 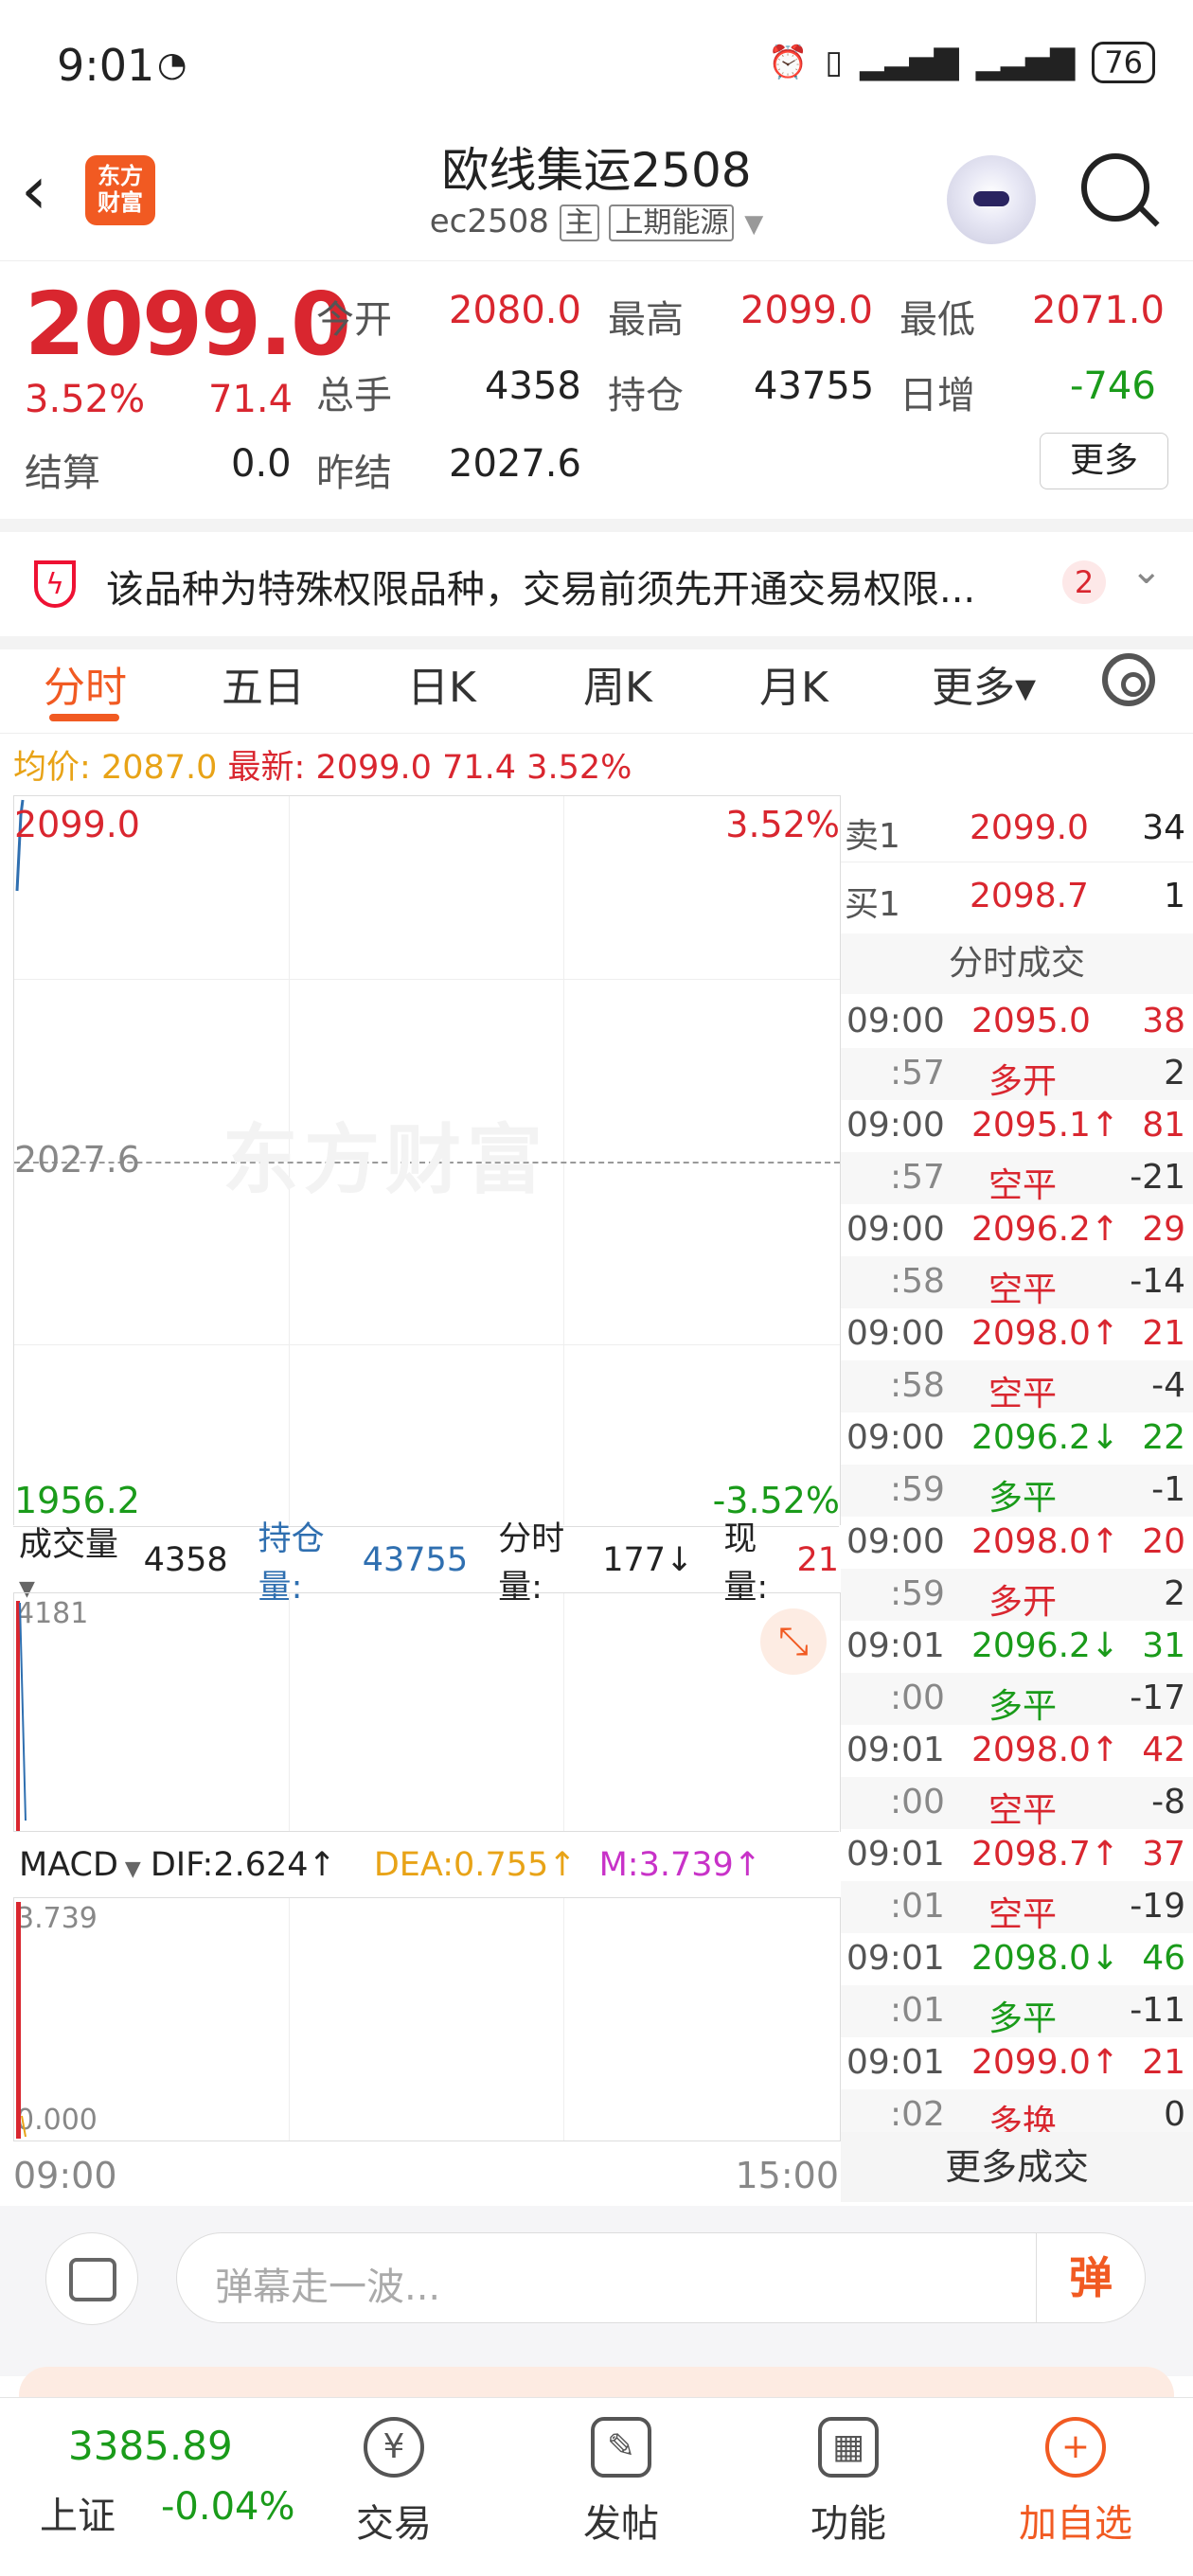 I want to click on trade-seconds: :57, so click(x=917, y=1074).